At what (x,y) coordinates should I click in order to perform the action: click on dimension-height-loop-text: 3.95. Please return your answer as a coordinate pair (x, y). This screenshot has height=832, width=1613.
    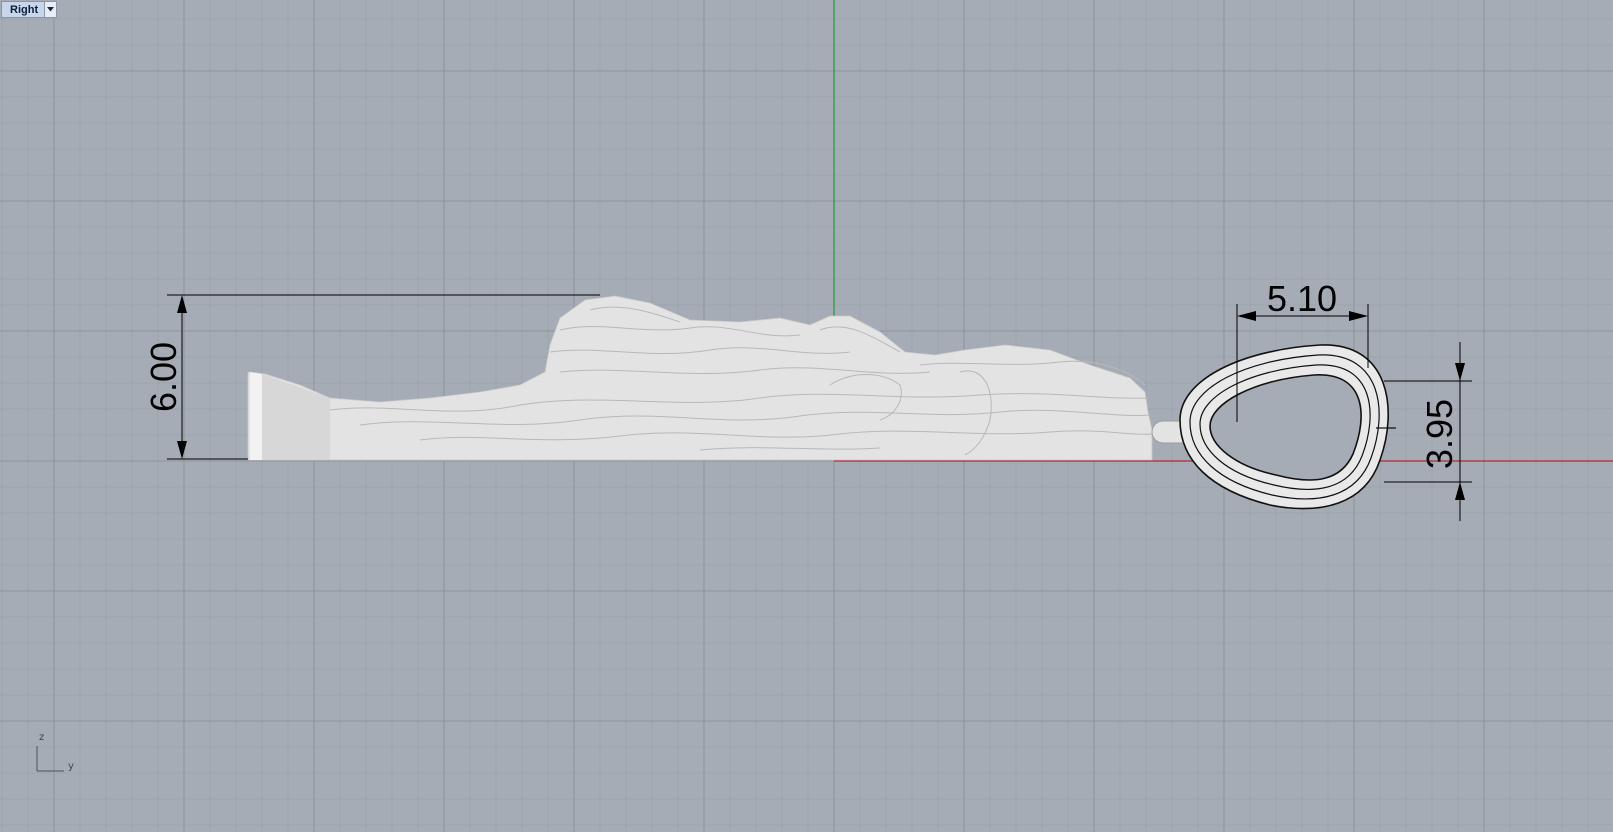
    Looking at the image, I should click on (1439, 434).